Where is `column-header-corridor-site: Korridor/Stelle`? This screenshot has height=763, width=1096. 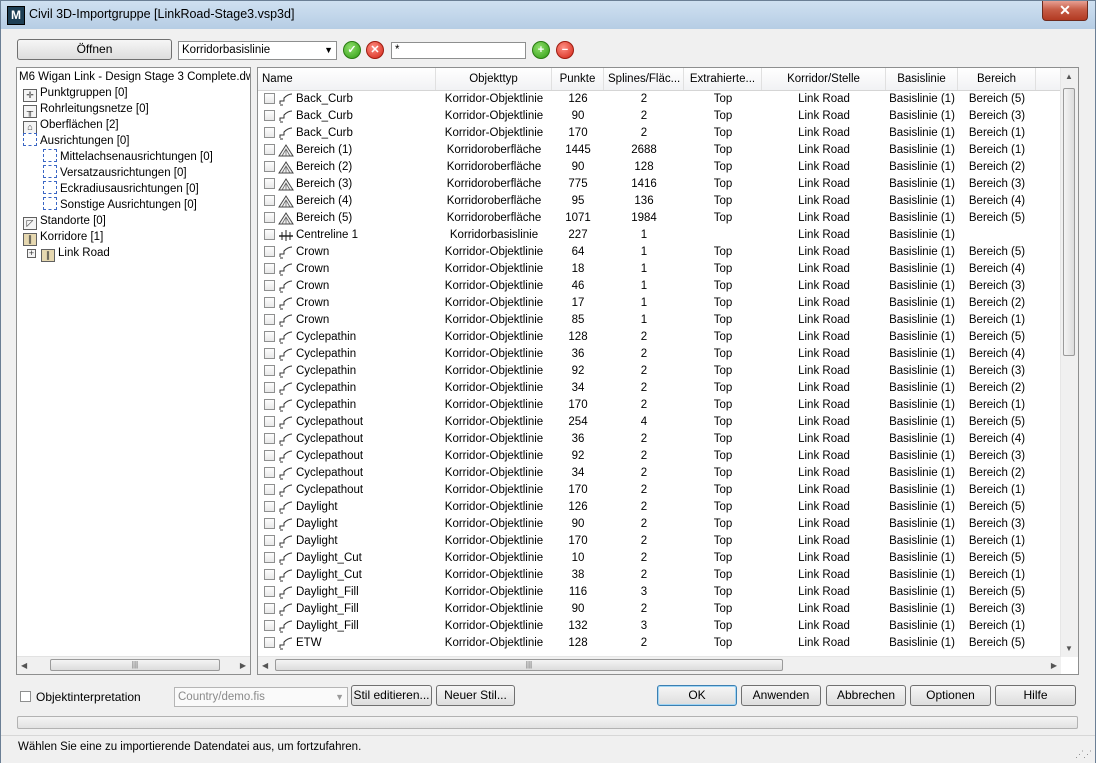
column-header-corridor-site: Korridor/Stelle is located at coordinates (824, 79).